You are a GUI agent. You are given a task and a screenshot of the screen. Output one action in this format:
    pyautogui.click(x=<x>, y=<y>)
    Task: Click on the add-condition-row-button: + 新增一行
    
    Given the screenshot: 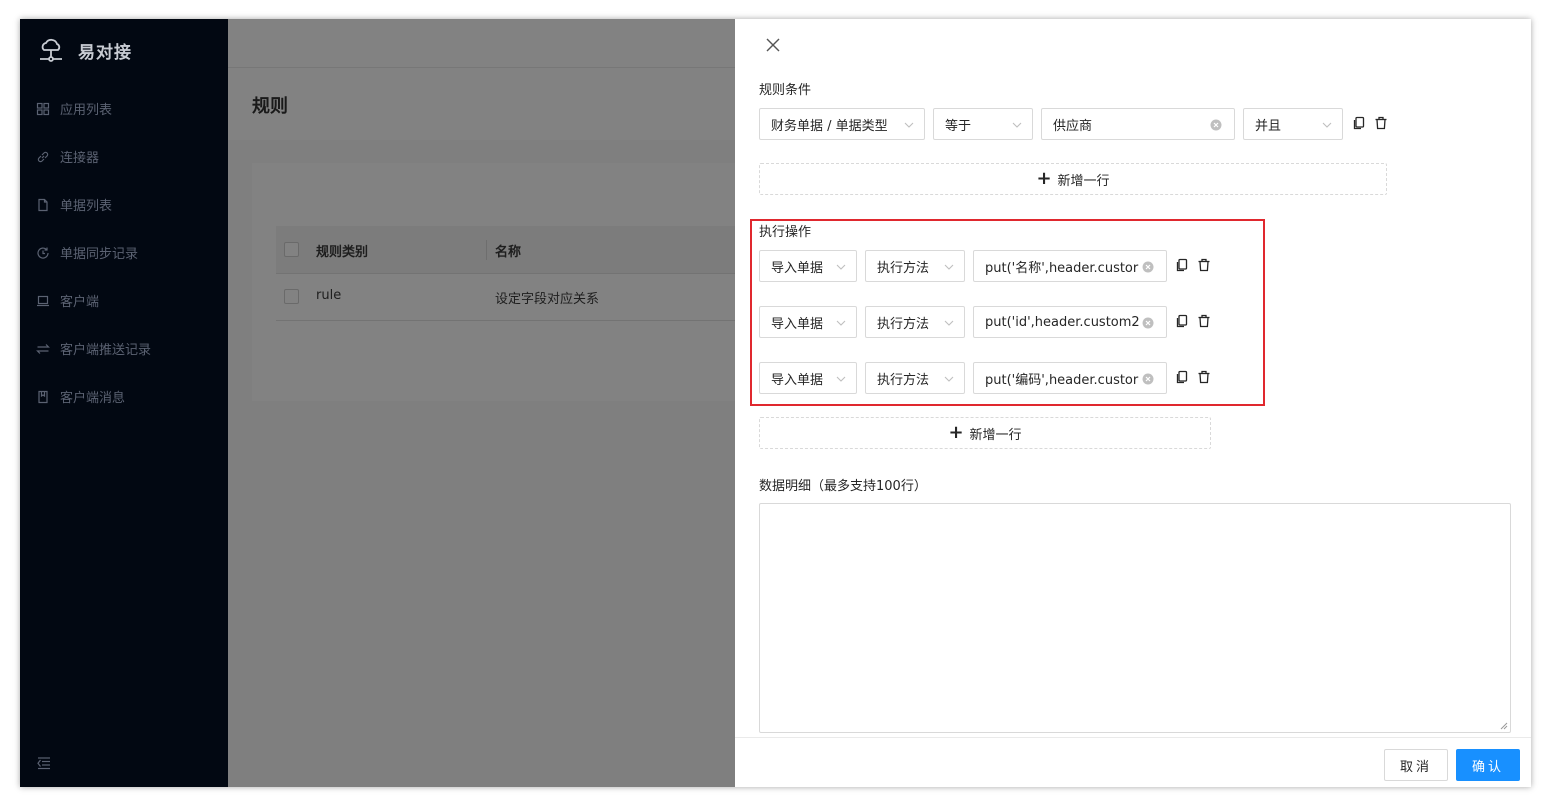 What is the action you would take?
    pyautogui.click(x=1073, y=179)
    